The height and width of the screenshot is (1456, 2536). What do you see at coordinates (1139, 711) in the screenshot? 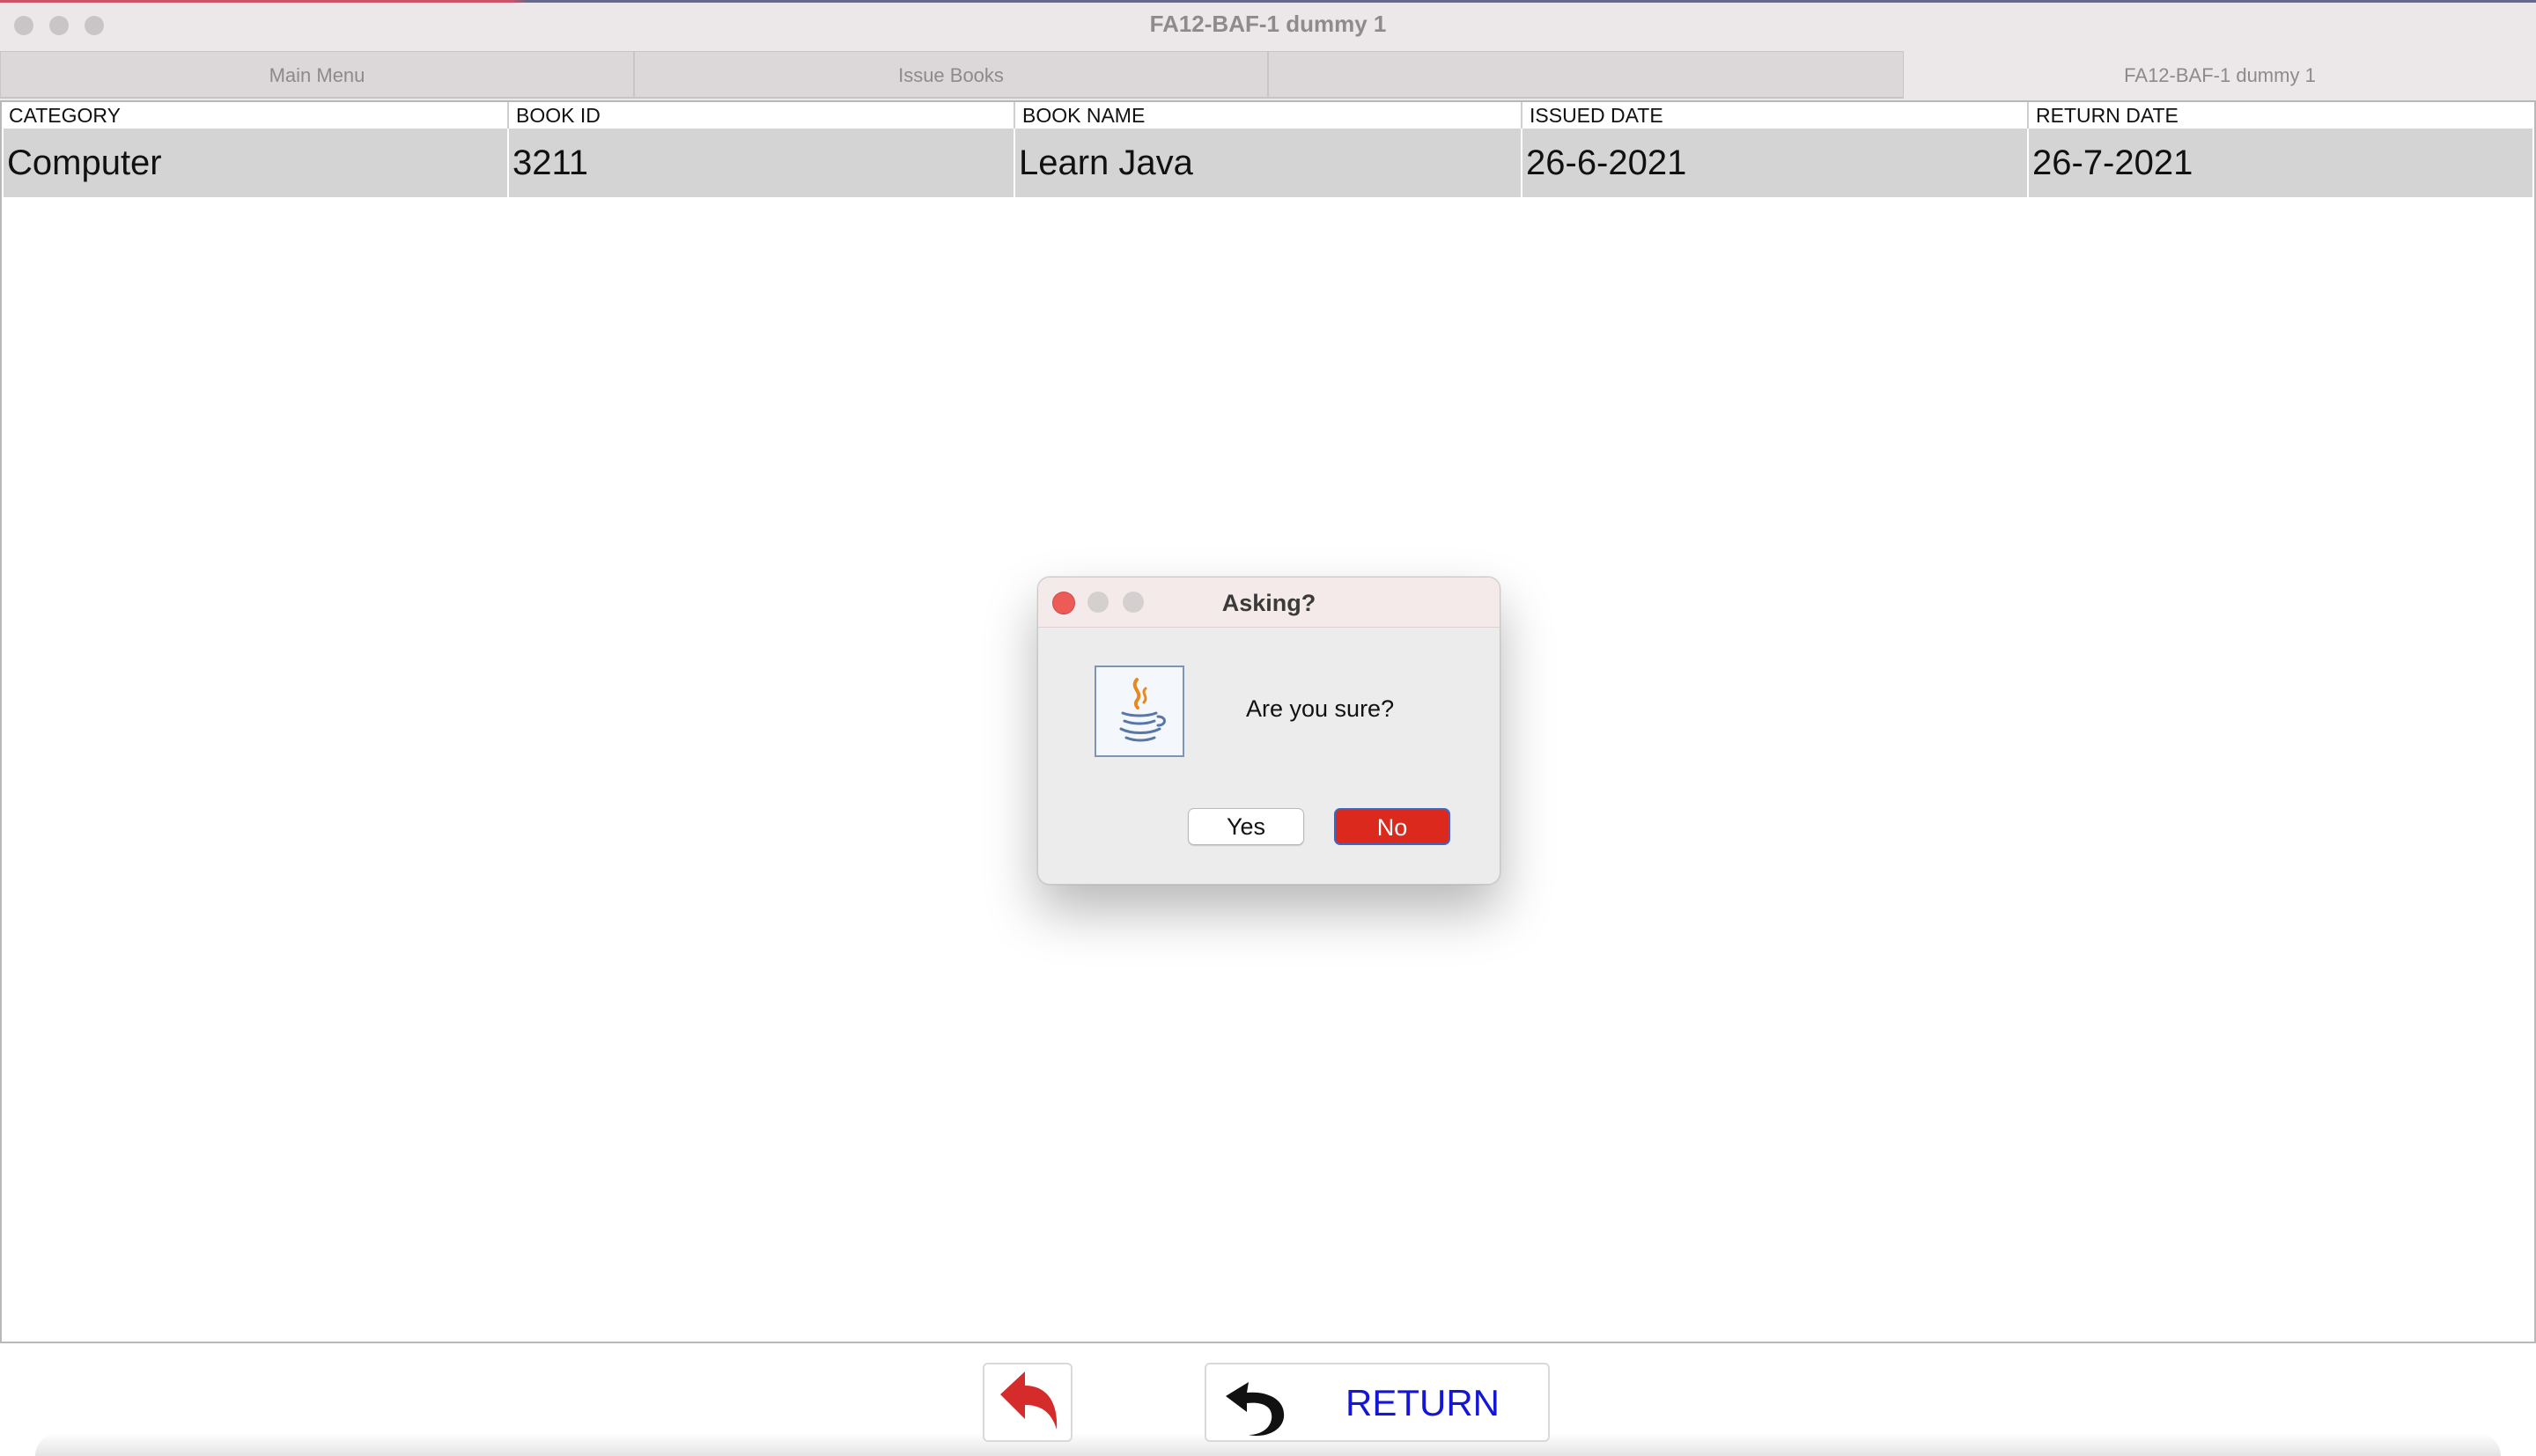
I see `java-icon` at bounding box center [1139, 711].